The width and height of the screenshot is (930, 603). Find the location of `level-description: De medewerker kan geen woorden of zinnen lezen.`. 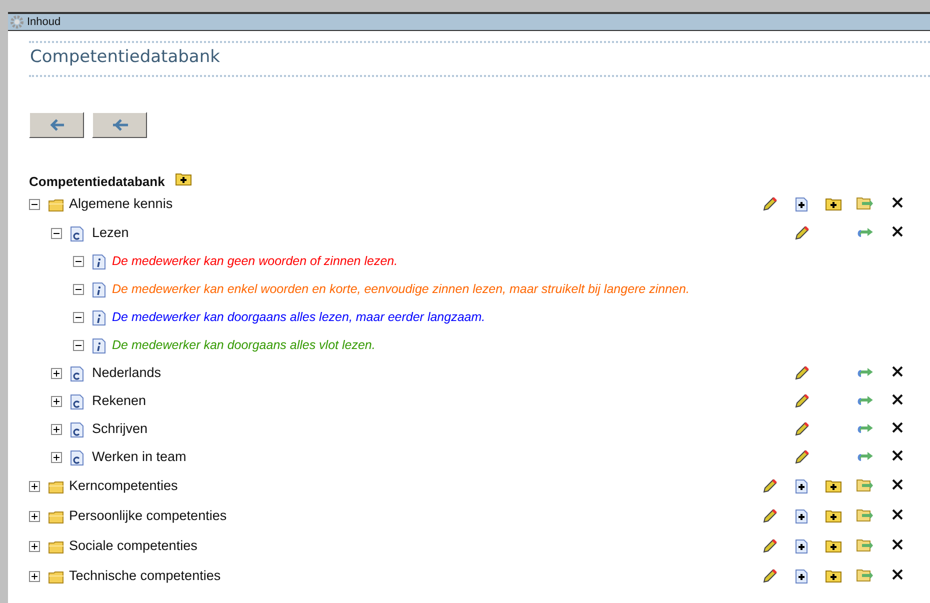

level-description: De medewerker kan geen woorden of zinnen lezen. is located at coordinates (255, 261).